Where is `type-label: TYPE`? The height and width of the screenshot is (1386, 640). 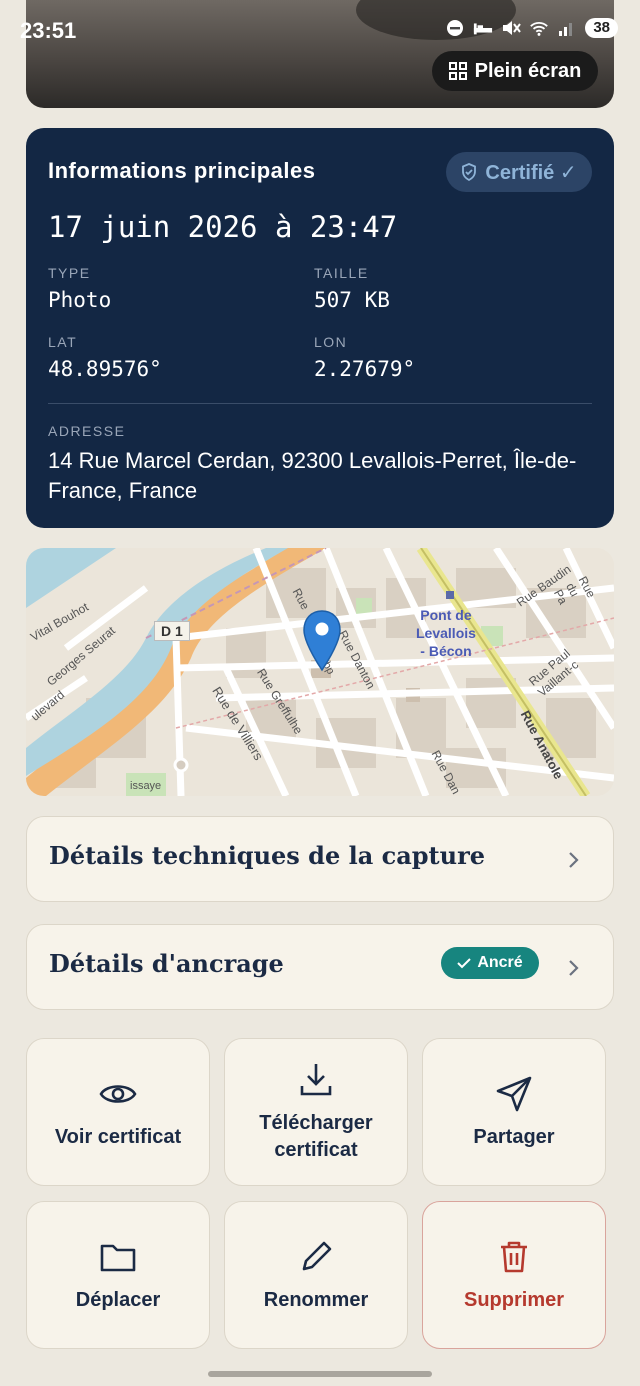 type-label: TYPE is located at coordinates (69, 273).